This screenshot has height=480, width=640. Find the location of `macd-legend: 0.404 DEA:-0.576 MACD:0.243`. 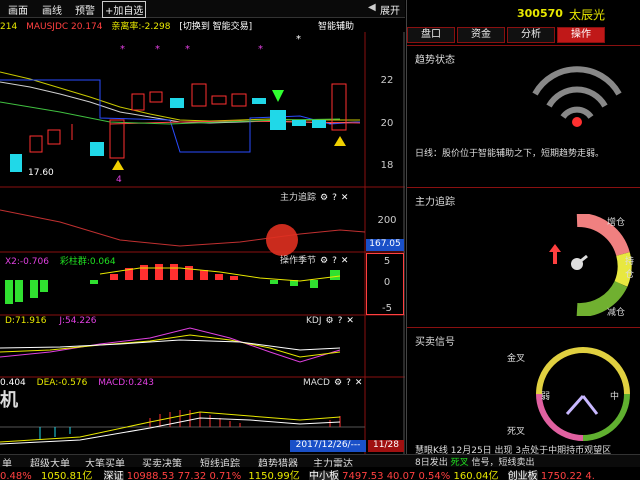

macd-legend: 0.404 DEA:-0.576 MACD:0.243 is located at coordinates (77, 383).